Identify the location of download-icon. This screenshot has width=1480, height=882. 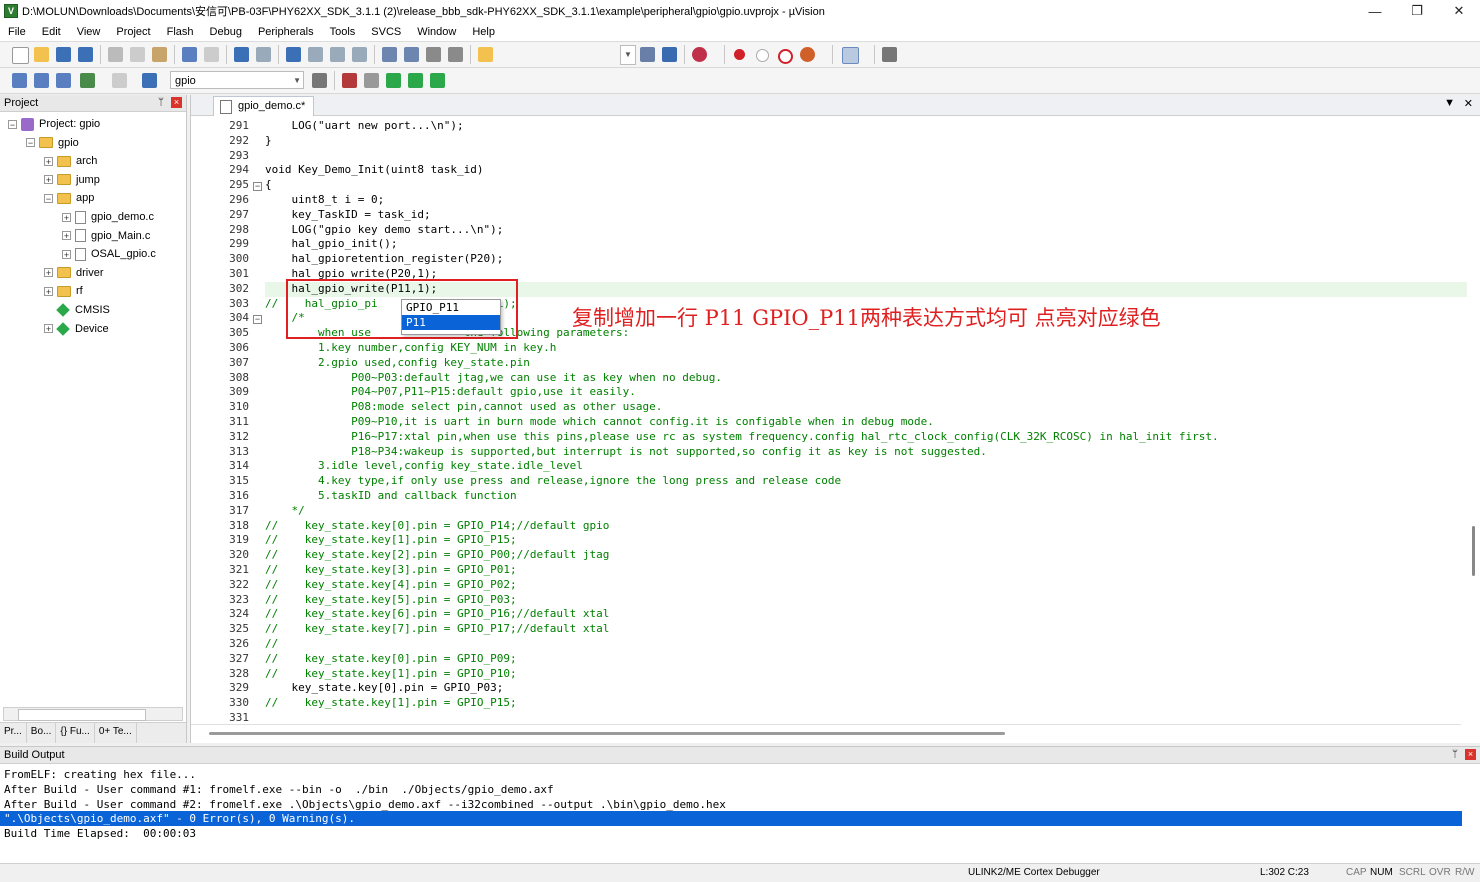
(149, 80).